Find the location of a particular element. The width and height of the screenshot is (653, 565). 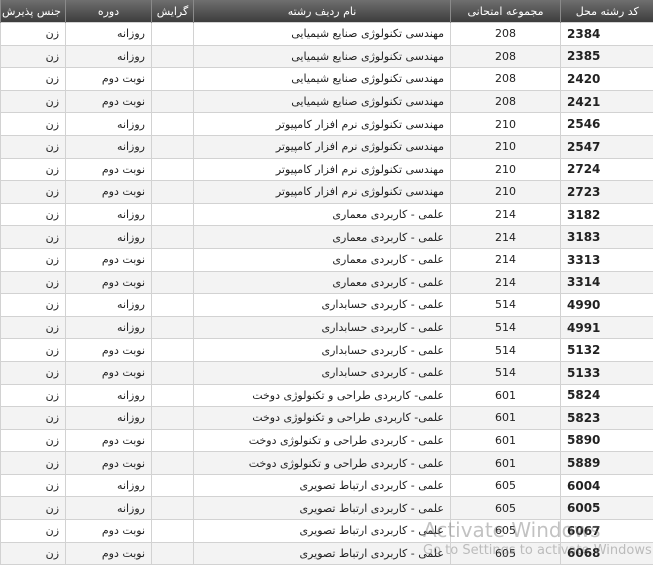

table-row: 3182 214 علمی - کاربردی معماری روزانه زن is located at coordinates (326, 214).